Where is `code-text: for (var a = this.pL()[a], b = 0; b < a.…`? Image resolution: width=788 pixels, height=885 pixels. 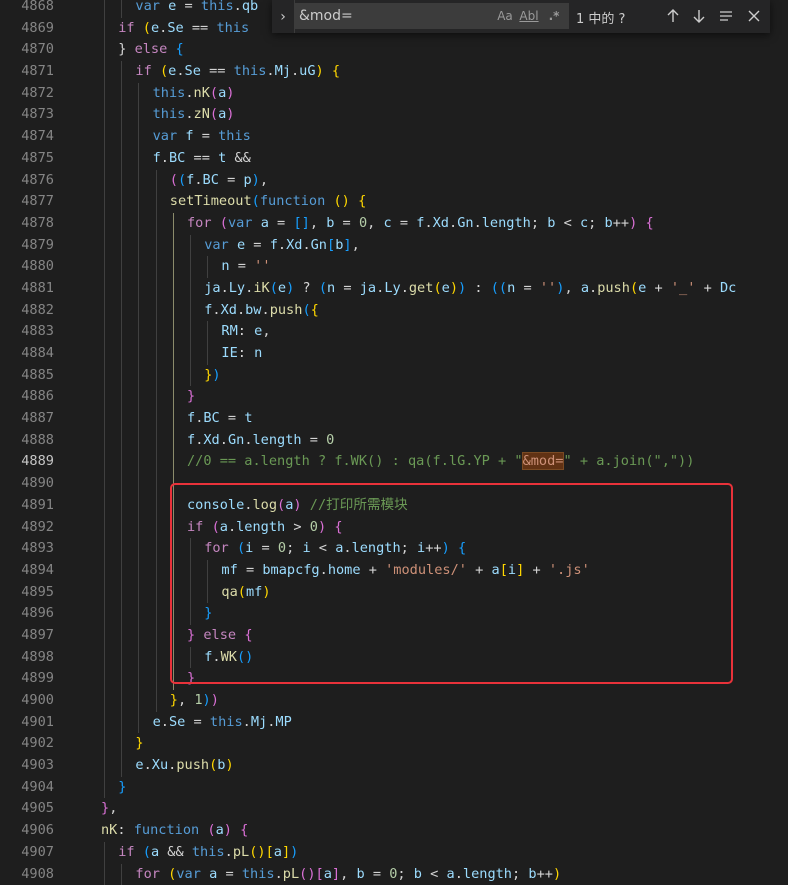 code-text: for (var a = this.pL()[a], b = 0; b < a.… is located at coordinates (348, 874).